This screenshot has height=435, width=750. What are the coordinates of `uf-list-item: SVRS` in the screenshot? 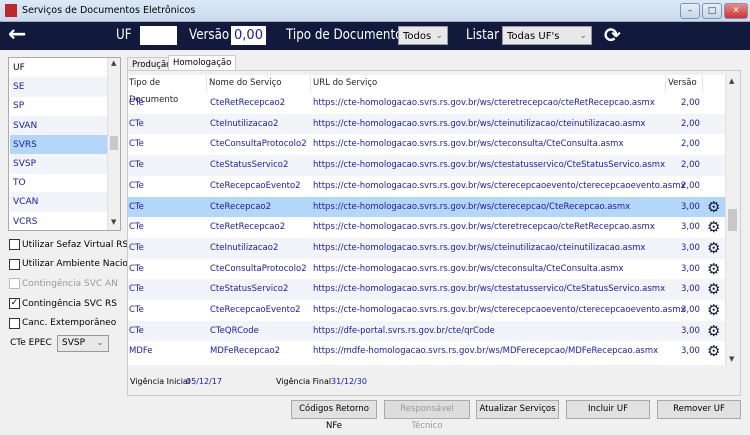 It's located at (59, 144).